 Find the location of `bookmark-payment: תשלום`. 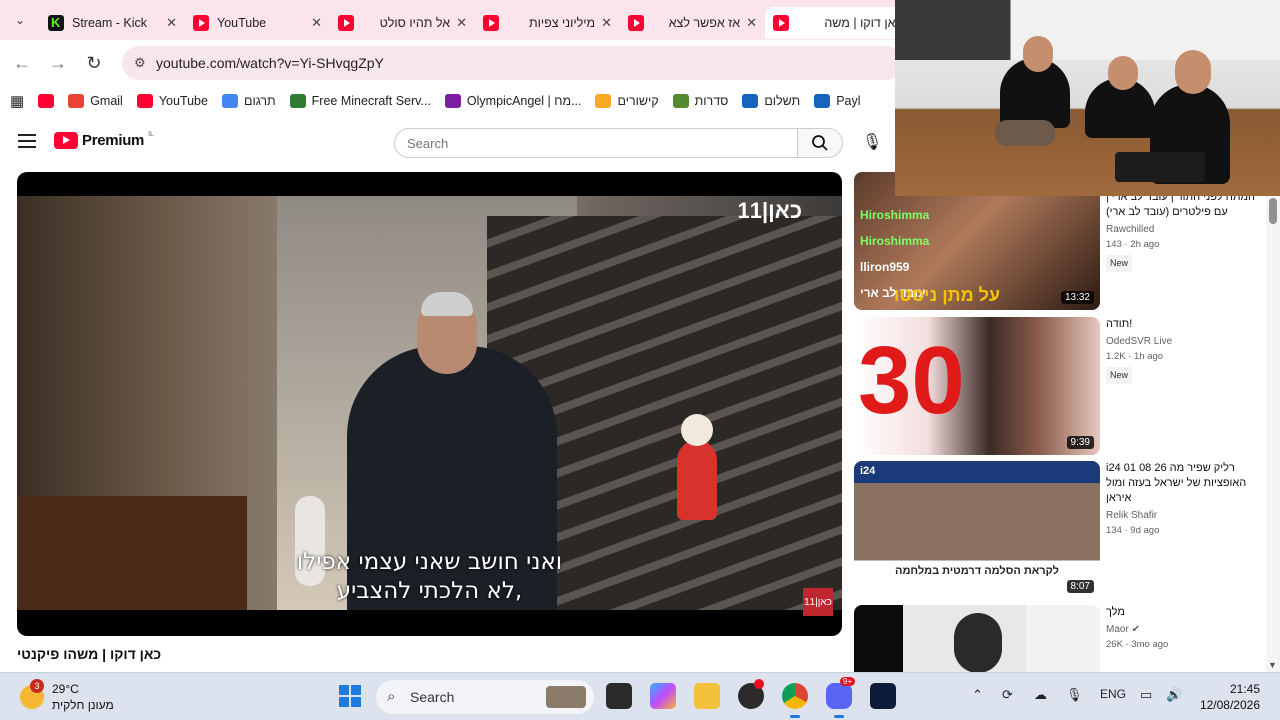

bookmark-payment: תשלום is located at coordinates (771, 101).